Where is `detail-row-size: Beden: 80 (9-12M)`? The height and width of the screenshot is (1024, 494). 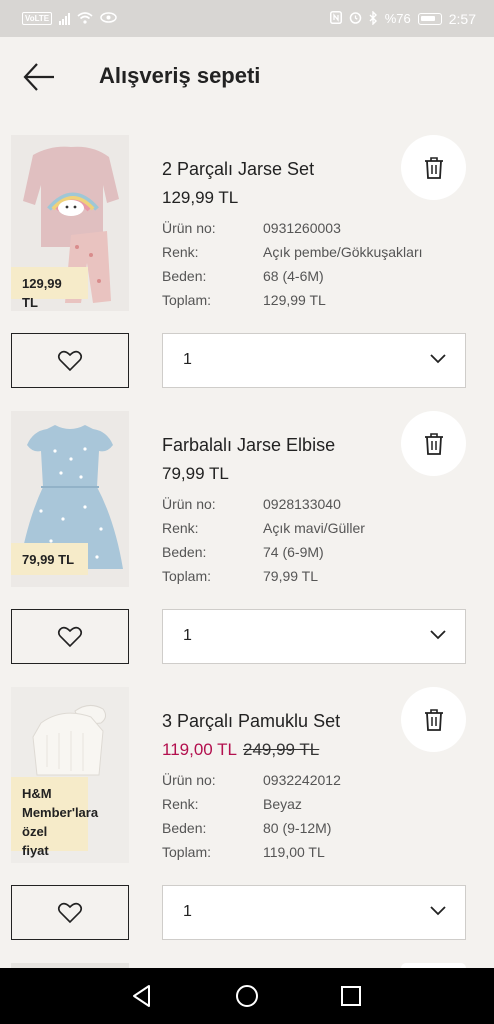 detail-row-size: Beden: 80 (9-12M) is located at coordinates (322, 828).